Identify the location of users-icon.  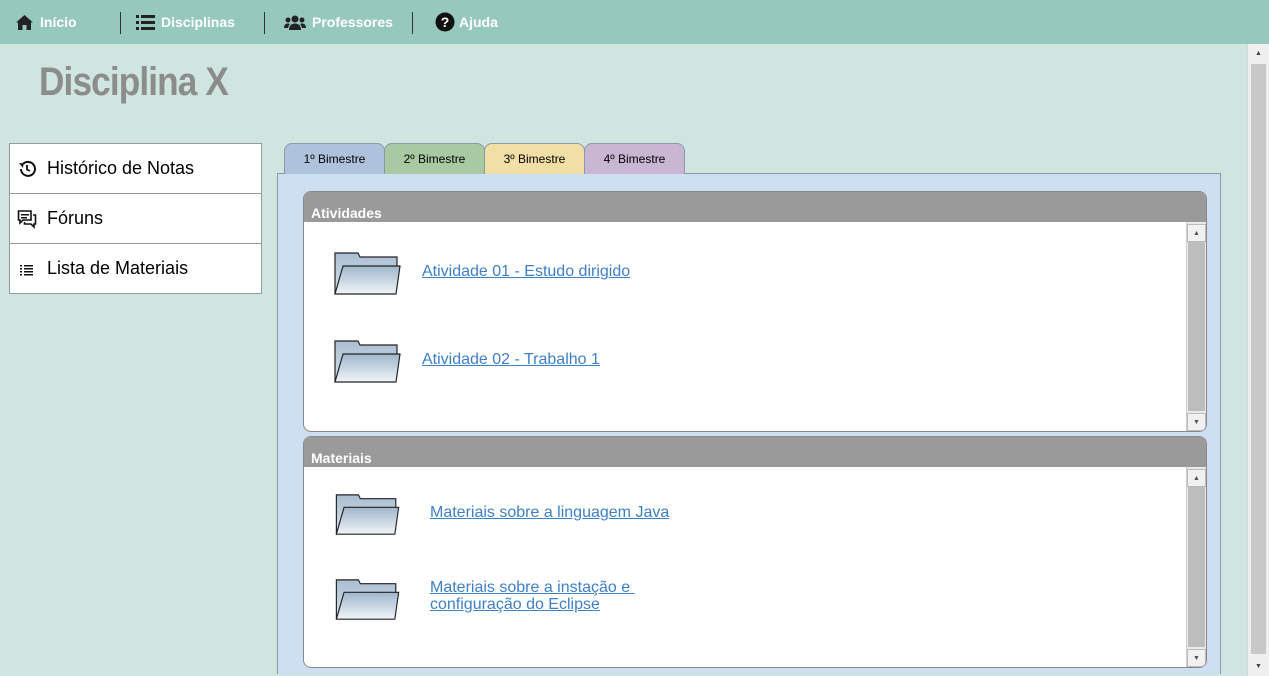
(295, 22).